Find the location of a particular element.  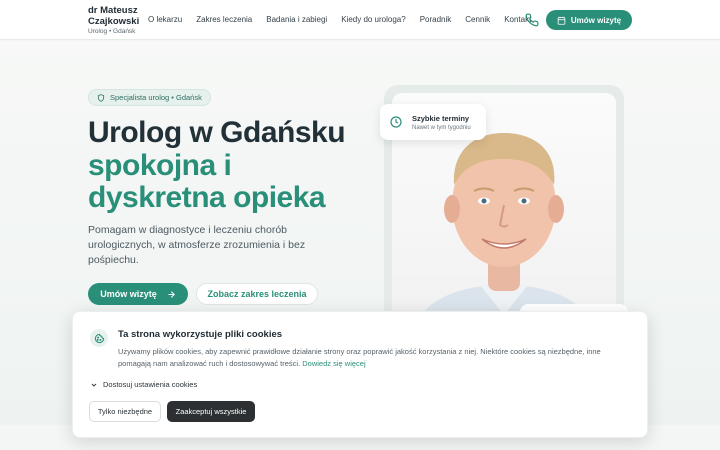

hero-title-accent: spokojna i dyskretna opieka is located at coordinates (207, 181).